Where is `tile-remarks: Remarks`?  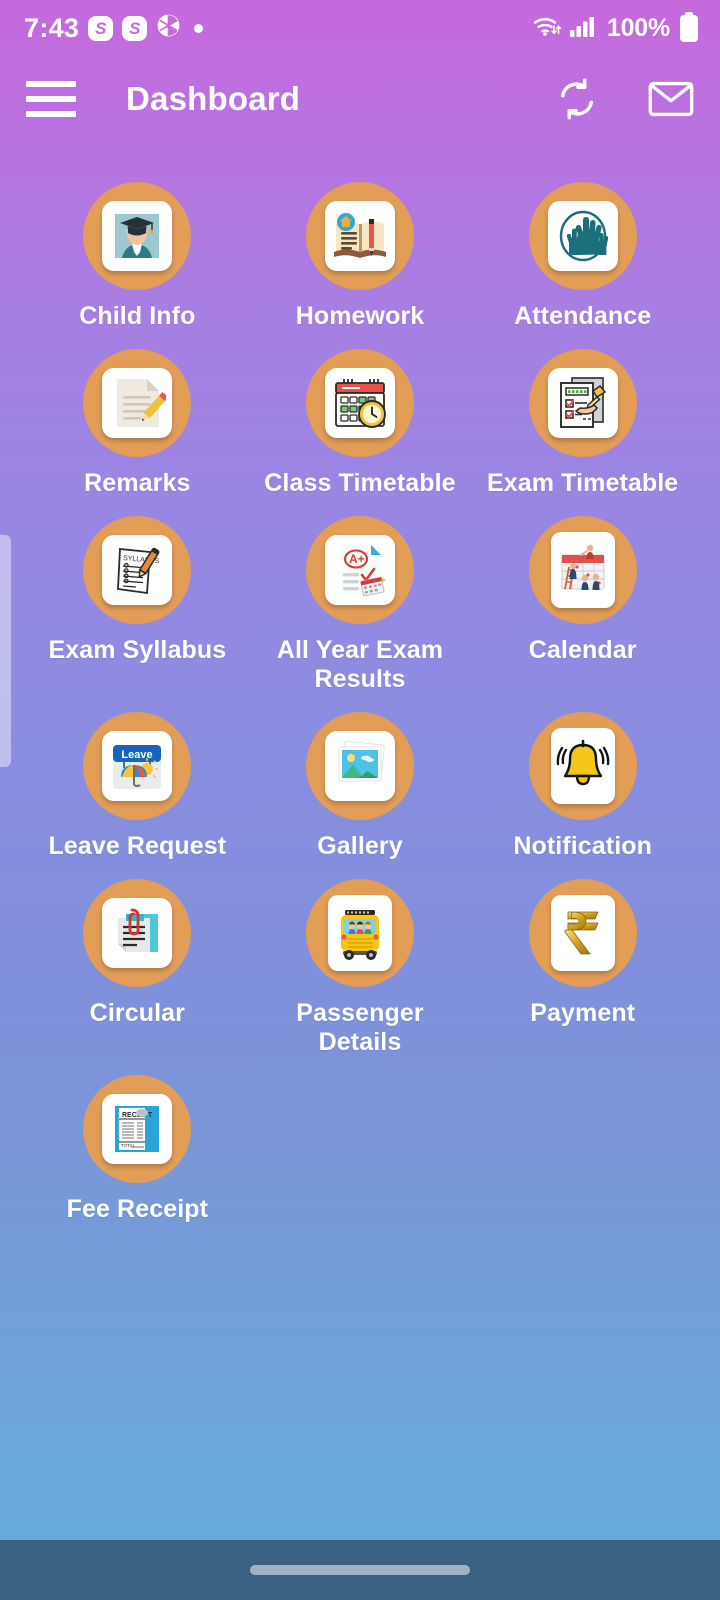
tile-remarks: Remarks is located at coordinates (137, 414).